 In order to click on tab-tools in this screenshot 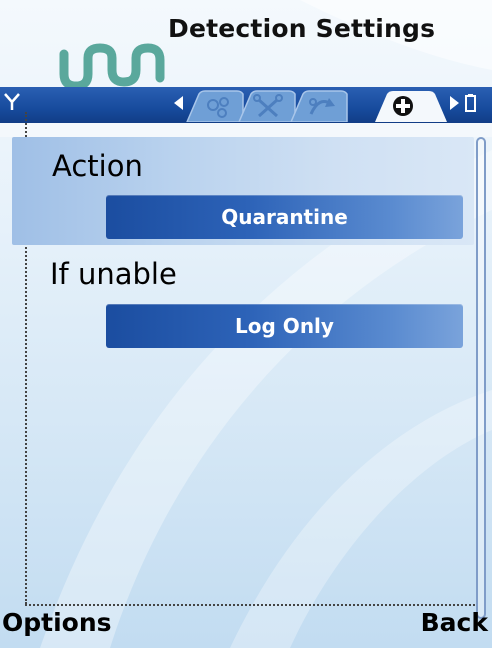, I will do `click(267, 106)`.